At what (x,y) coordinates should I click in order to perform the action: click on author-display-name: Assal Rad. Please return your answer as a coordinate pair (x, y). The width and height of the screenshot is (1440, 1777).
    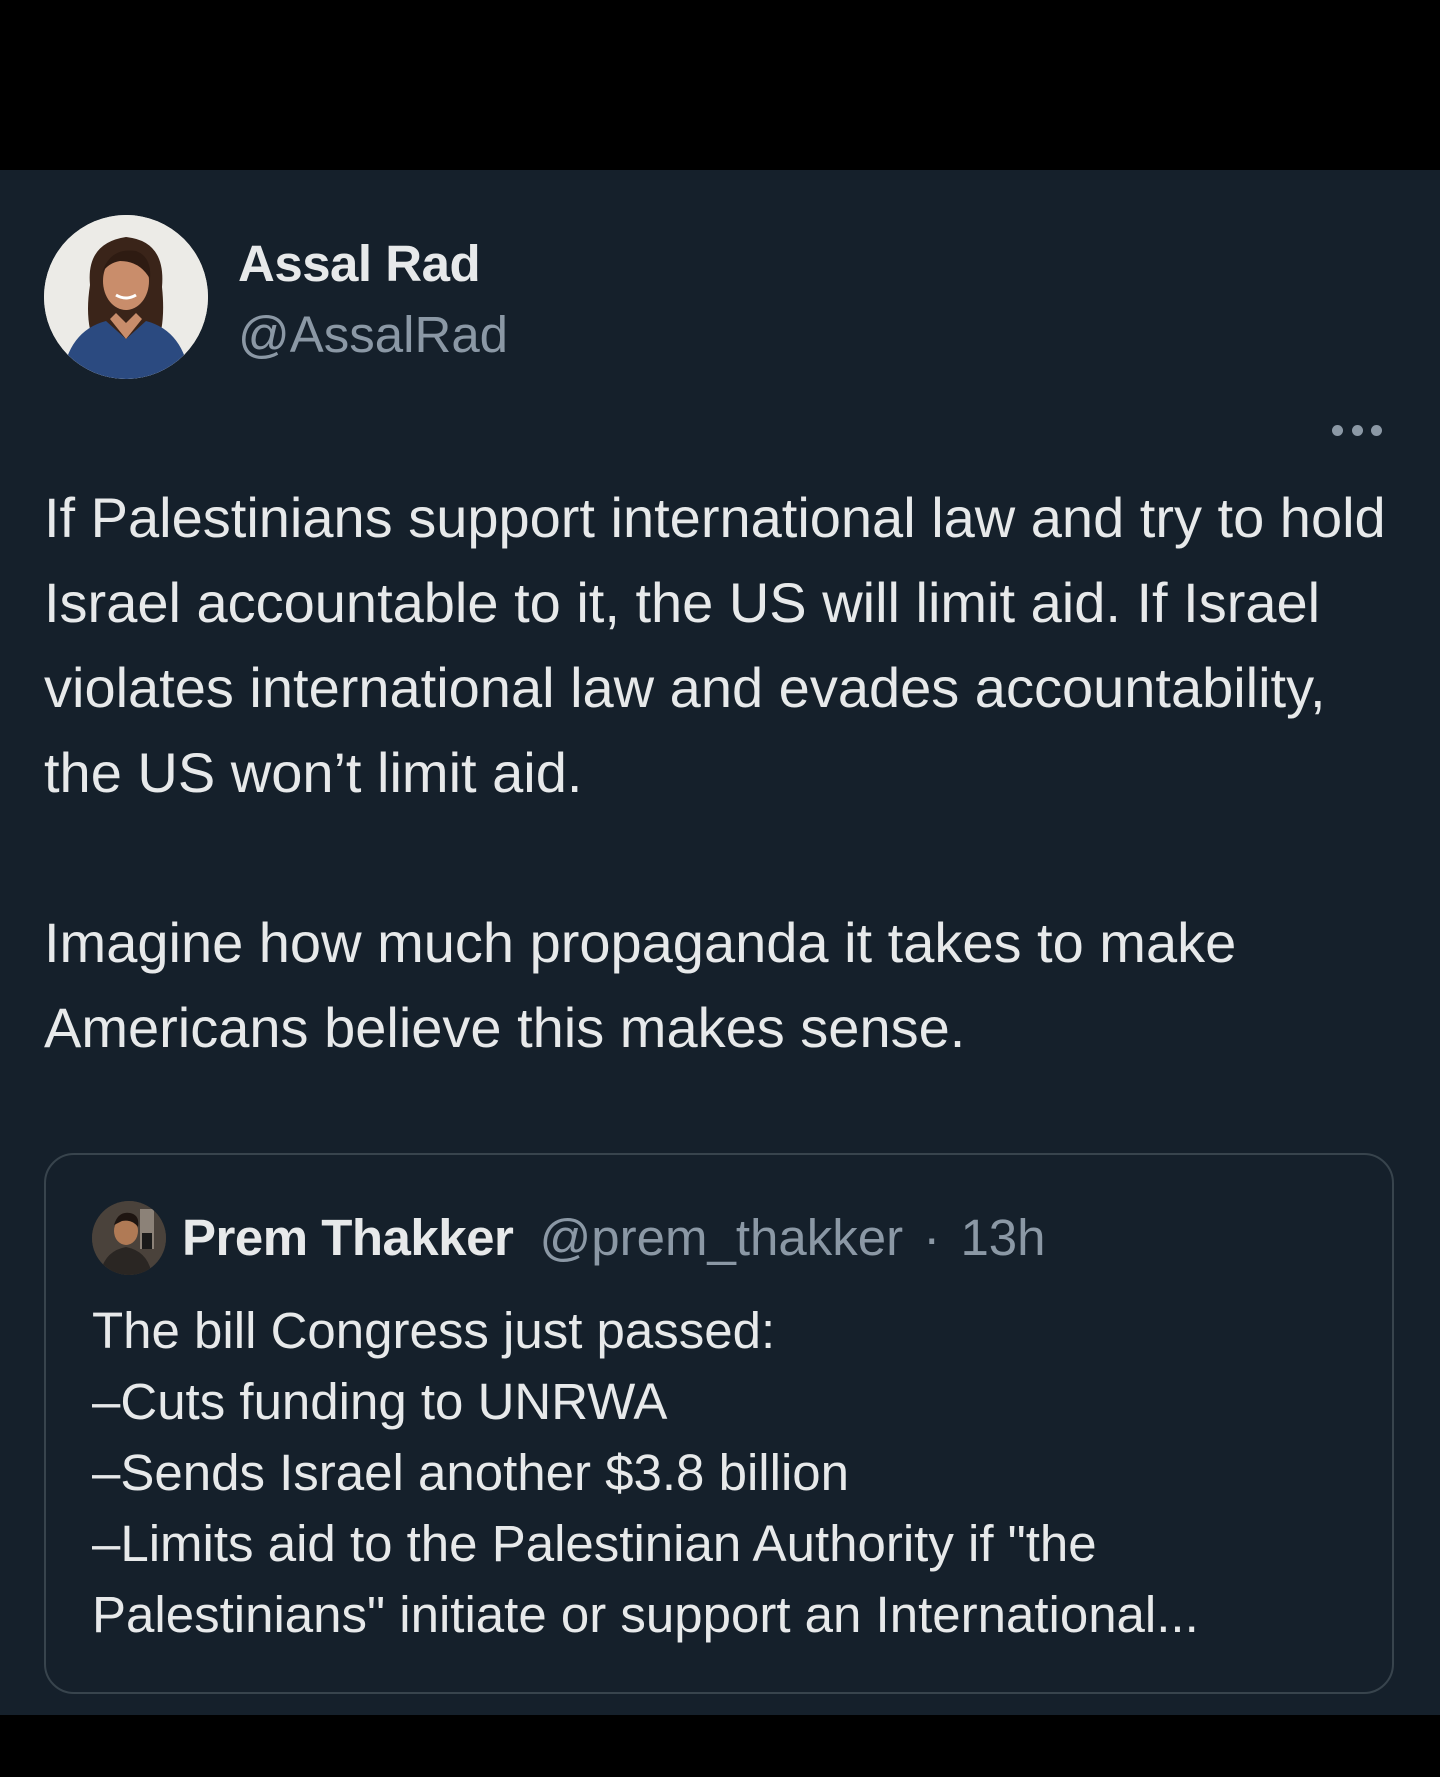
    Looking at the image, I should click on (359, 263).